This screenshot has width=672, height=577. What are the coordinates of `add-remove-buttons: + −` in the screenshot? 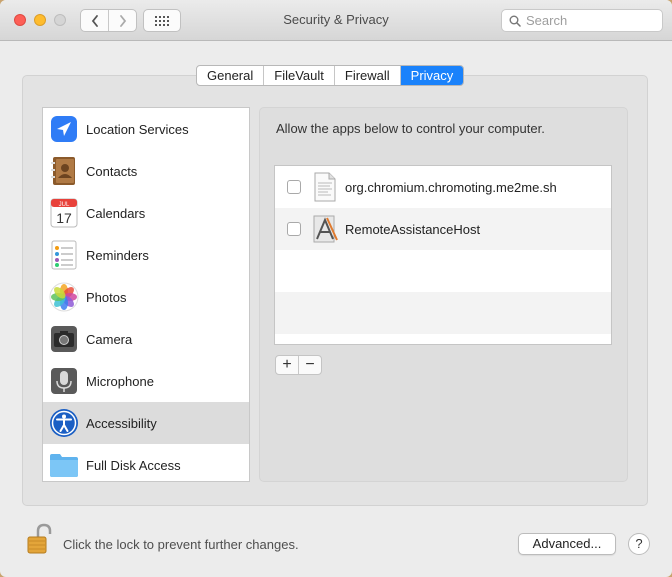 It's located at (298, 365).